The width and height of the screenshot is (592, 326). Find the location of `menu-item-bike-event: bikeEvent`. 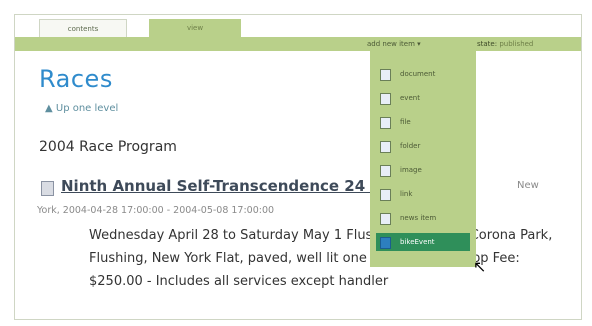

menu-item-bike-event: bikeEvent is located at coordinates (423, 242).